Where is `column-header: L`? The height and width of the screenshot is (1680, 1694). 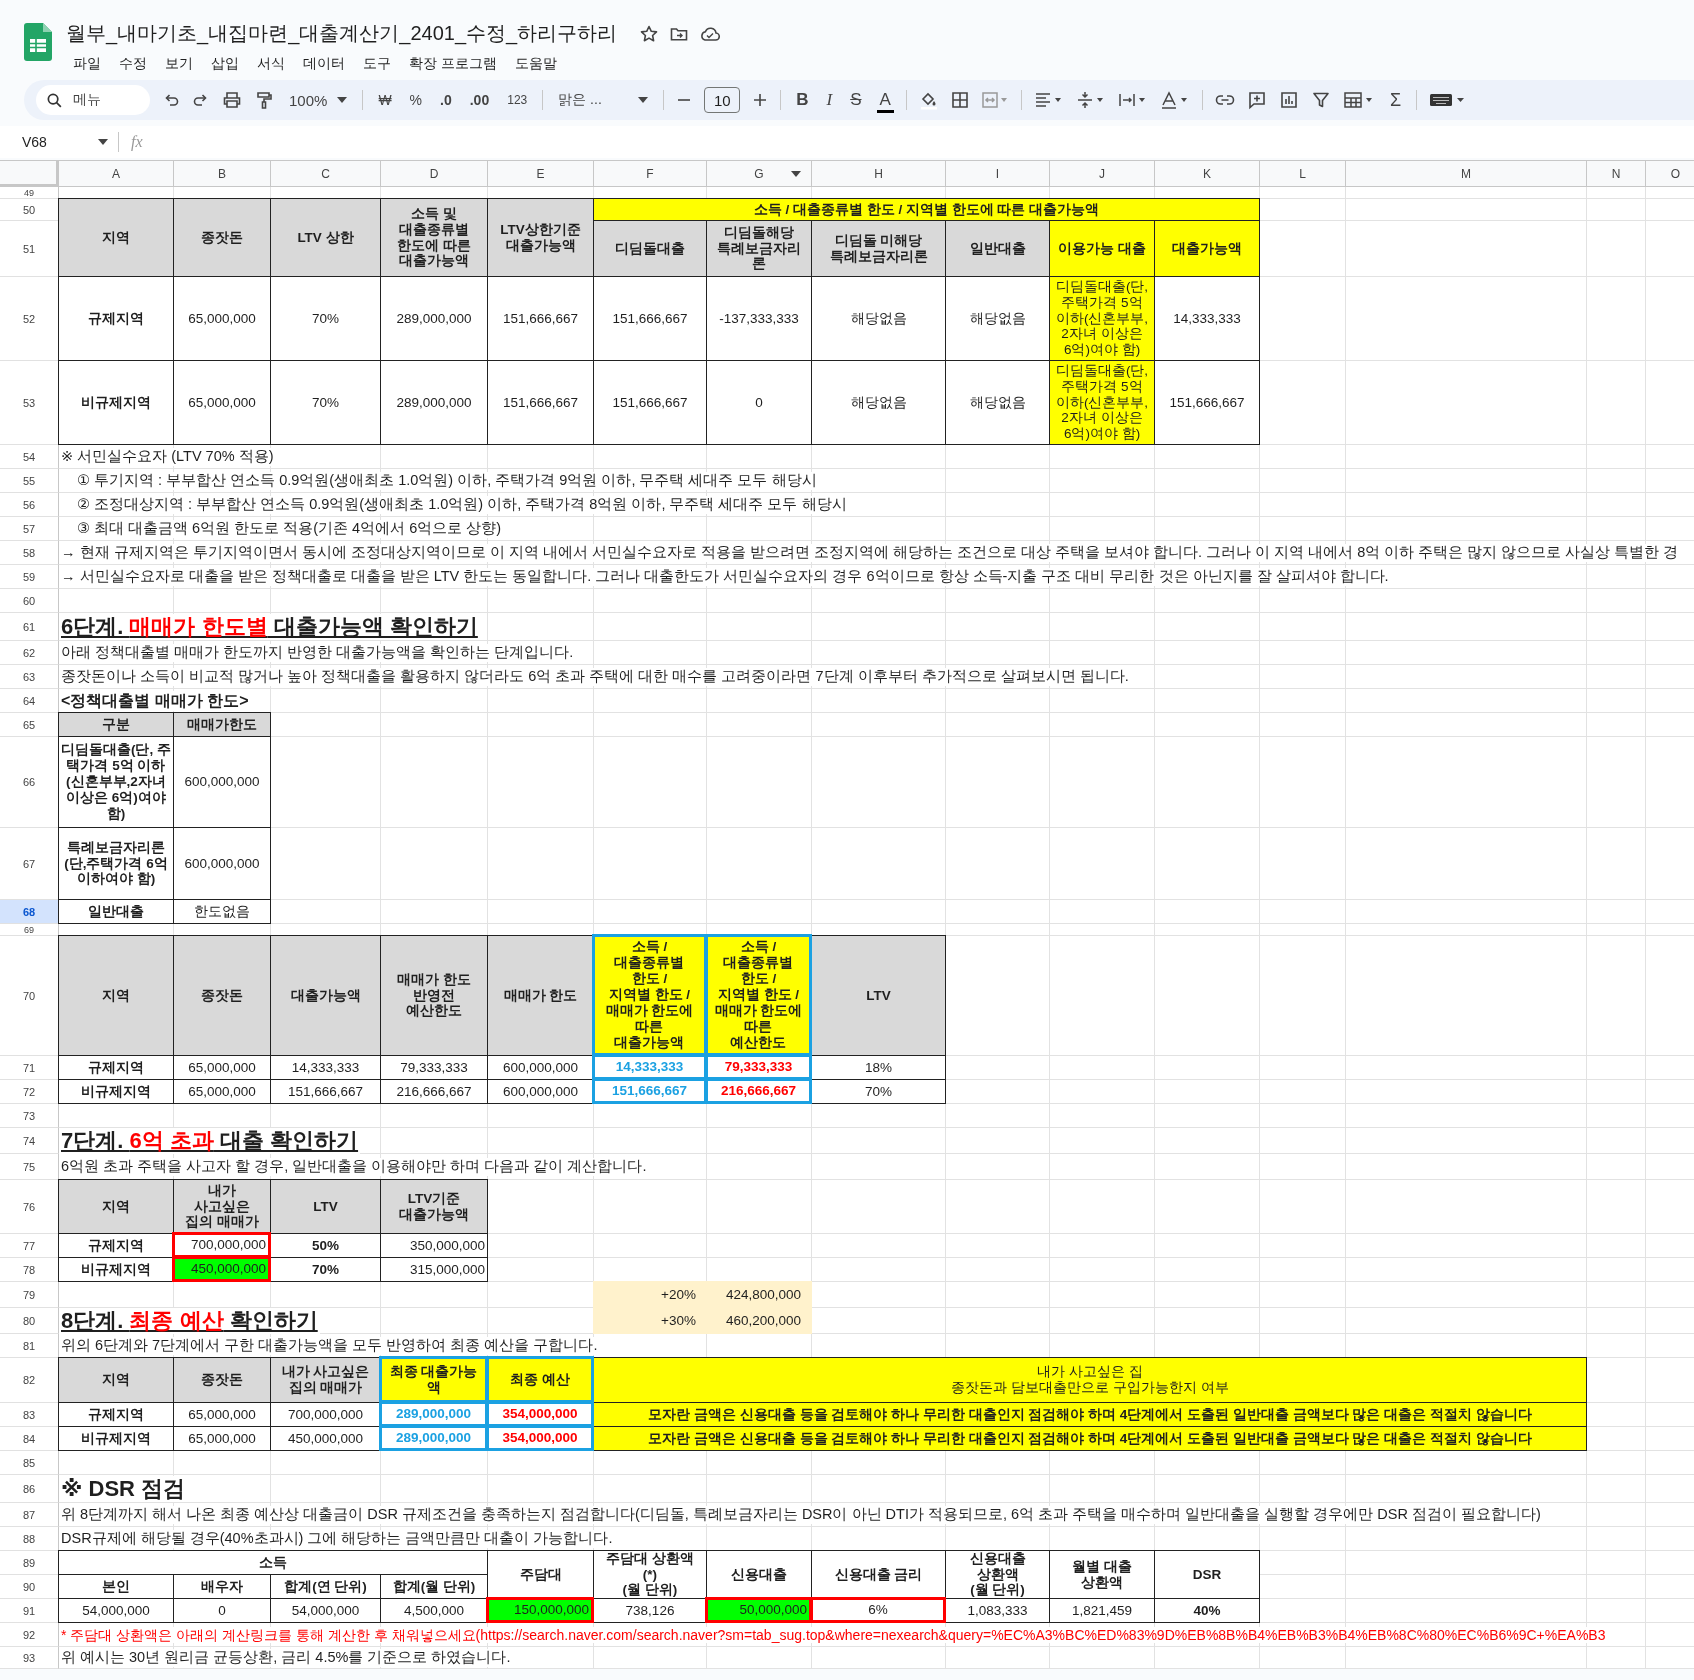 column-header: L is located at coordinates (1303, 174).